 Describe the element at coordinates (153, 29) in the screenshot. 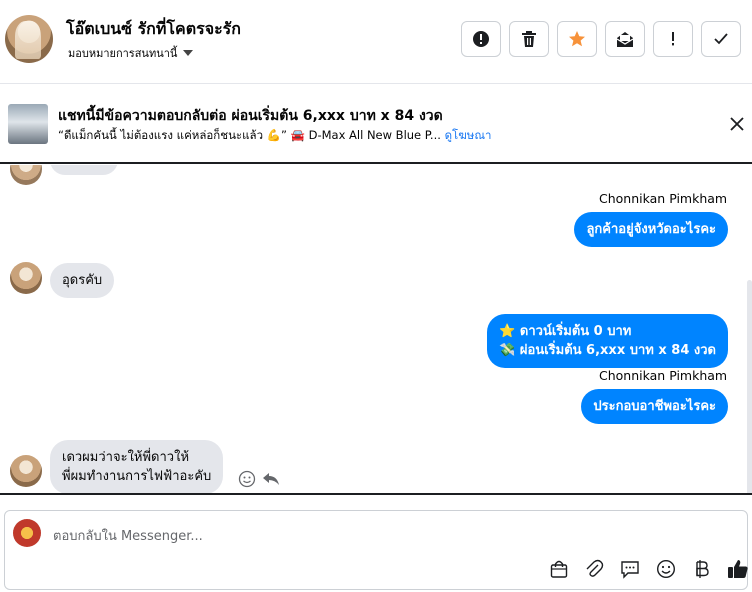

I see `contact-name: โอ๊ตเบนซ์ รักที่โคตรจะรัก` at that location.